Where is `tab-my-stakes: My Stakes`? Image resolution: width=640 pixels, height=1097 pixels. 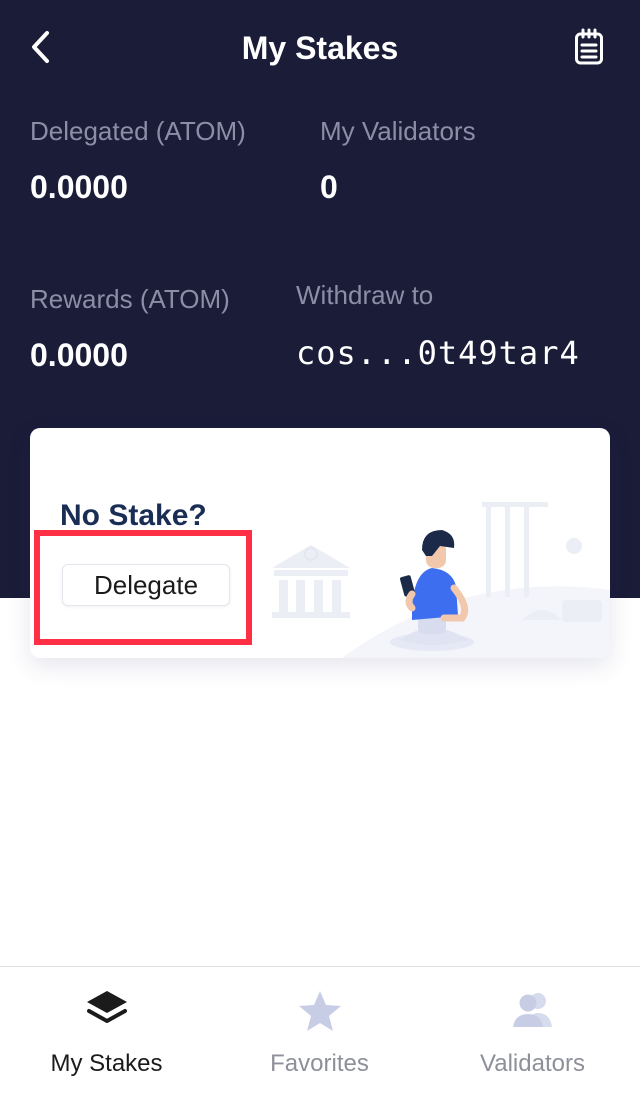 tab-my-stakes: My Stakes is located at coordinates (106, 1032).